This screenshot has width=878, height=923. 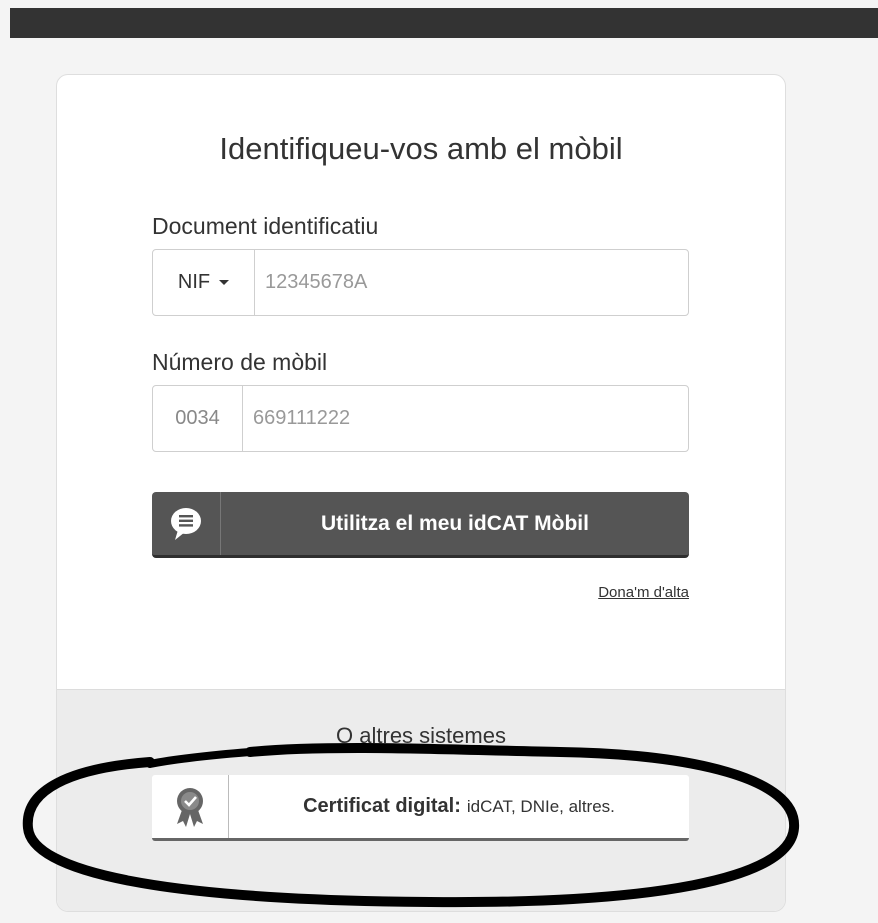 What do you see at coordinates (194, 282) in the screenshot?
I see `document-type-value: NIF` at bounding box center [194, 282].